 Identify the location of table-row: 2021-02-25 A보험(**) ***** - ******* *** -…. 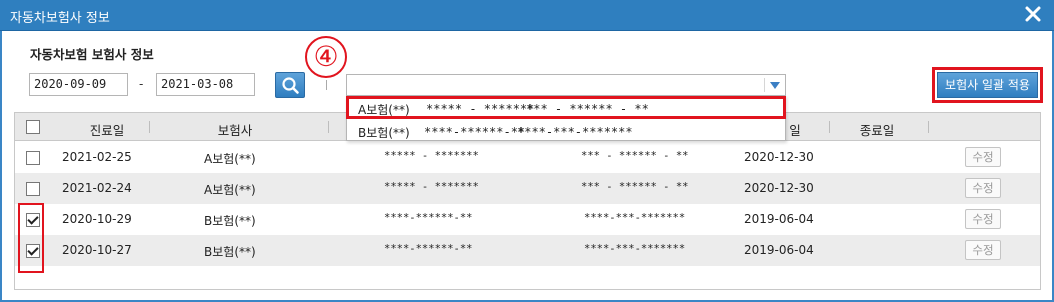
(527, 157).